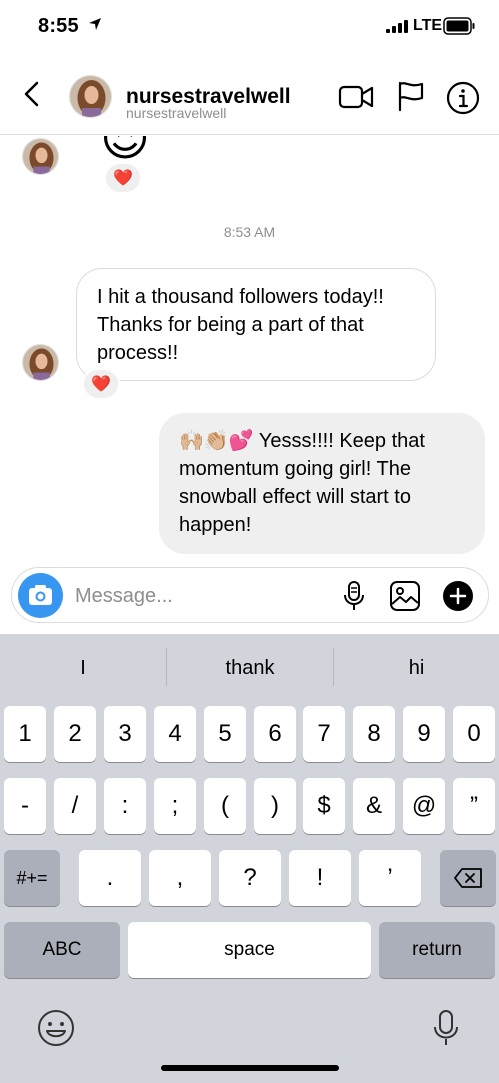 Image resolution: width=499 pixels, height=1083 pixels. I want to click on back-chevron-icon, so click(32, 94).